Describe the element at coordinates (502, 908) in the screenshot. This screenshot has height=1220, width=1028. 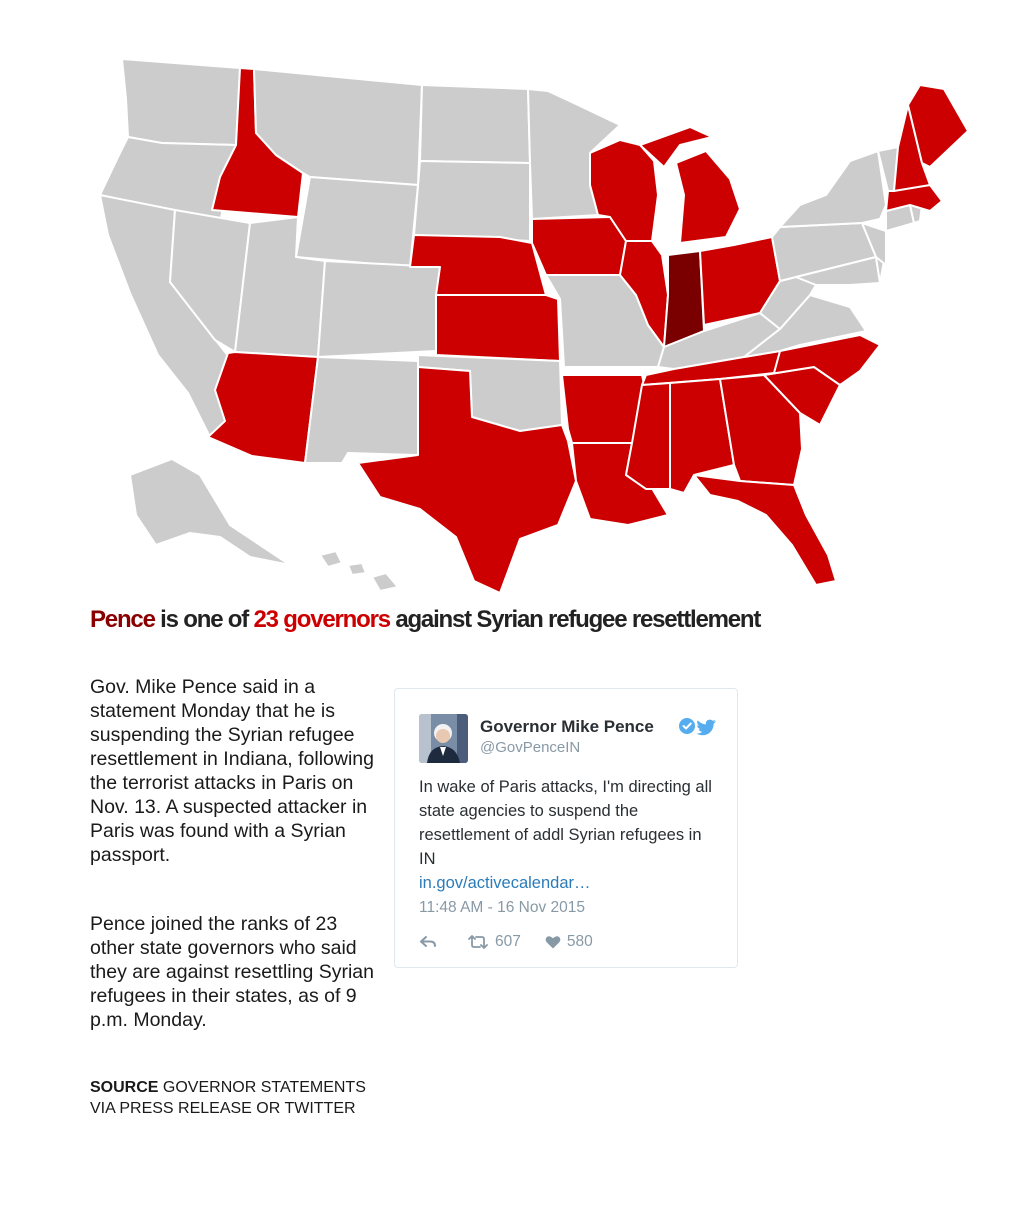
I see `tweet-timestamp: 11:48 AM - 16 Nov 2015` at that location.